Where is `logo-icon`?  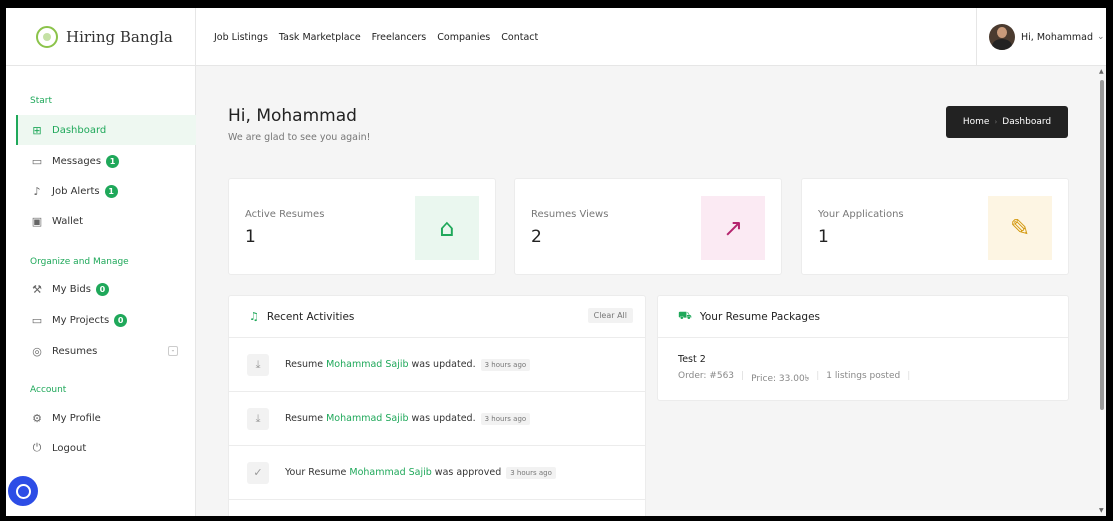
logo-icon is located at coordinates (47, 37).